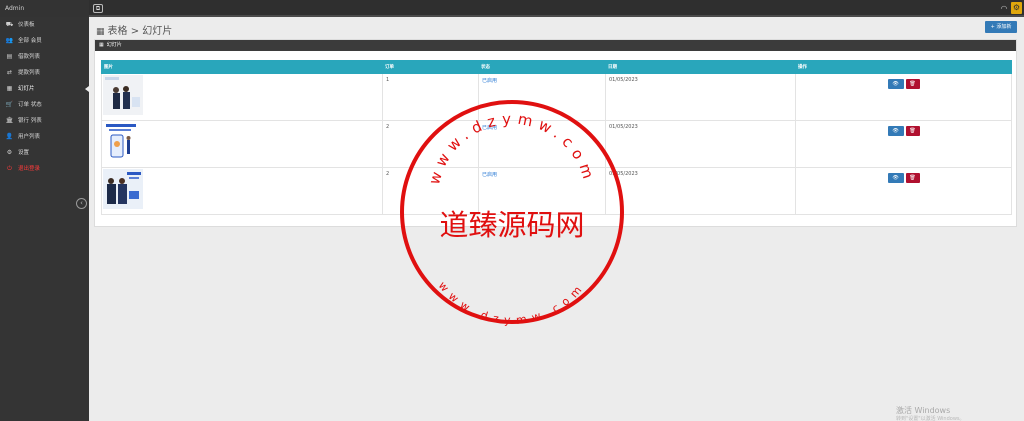 This screenshot has height=421, width=1024. What do you see at coordinates (430, 97) in the screenshot?
I see `cell-order: 1` at bounding box center [430, 97].